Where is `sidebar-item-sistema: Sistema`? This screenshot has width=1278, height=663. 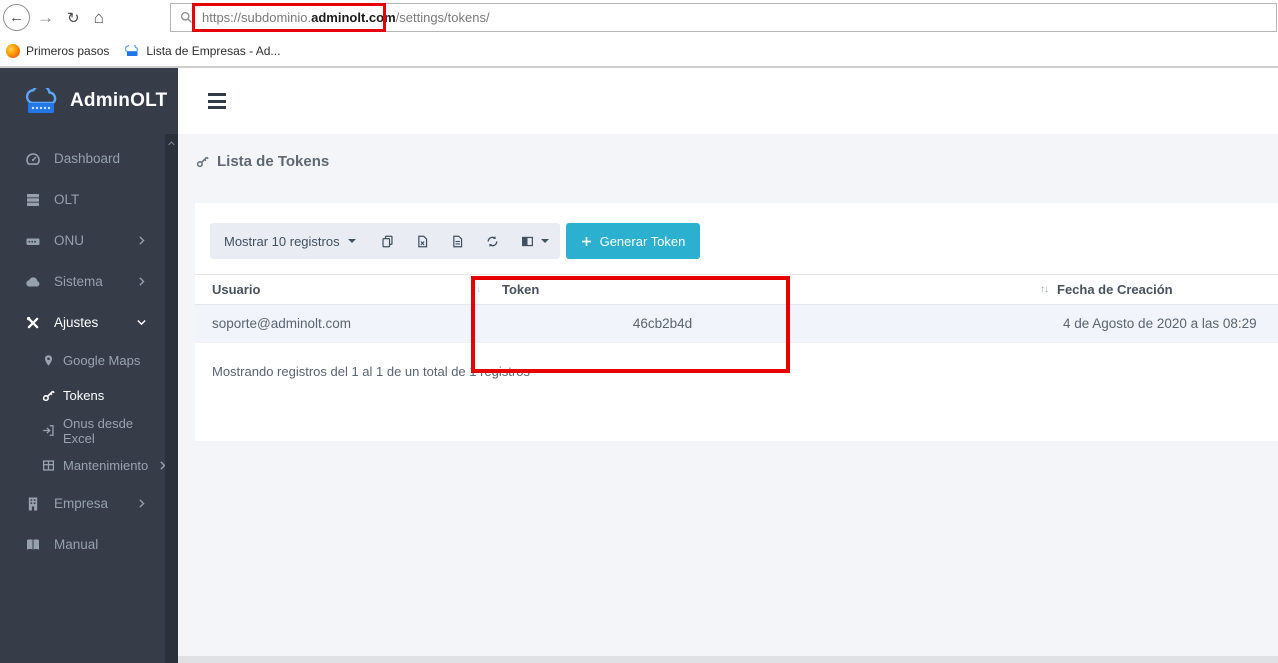 sidebar-item-sistema: Sistema is located at coordinates (82, 281).